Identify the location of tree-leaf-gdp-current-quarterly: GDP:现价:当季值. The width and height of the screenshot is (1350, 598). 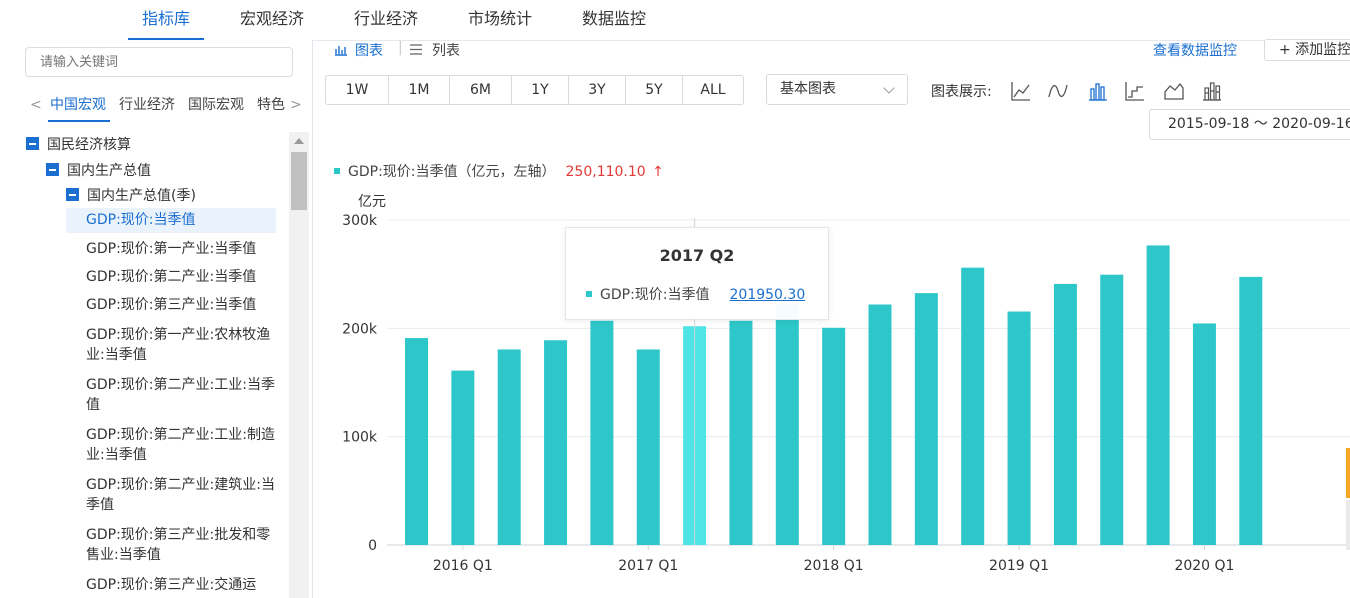
(171, 220).